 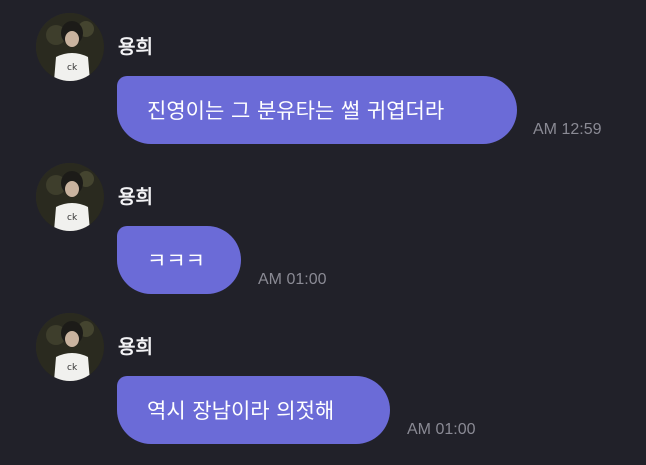 I want to click on message-bubble: ㅋㅋㅋ, so click(x=179, y=260).